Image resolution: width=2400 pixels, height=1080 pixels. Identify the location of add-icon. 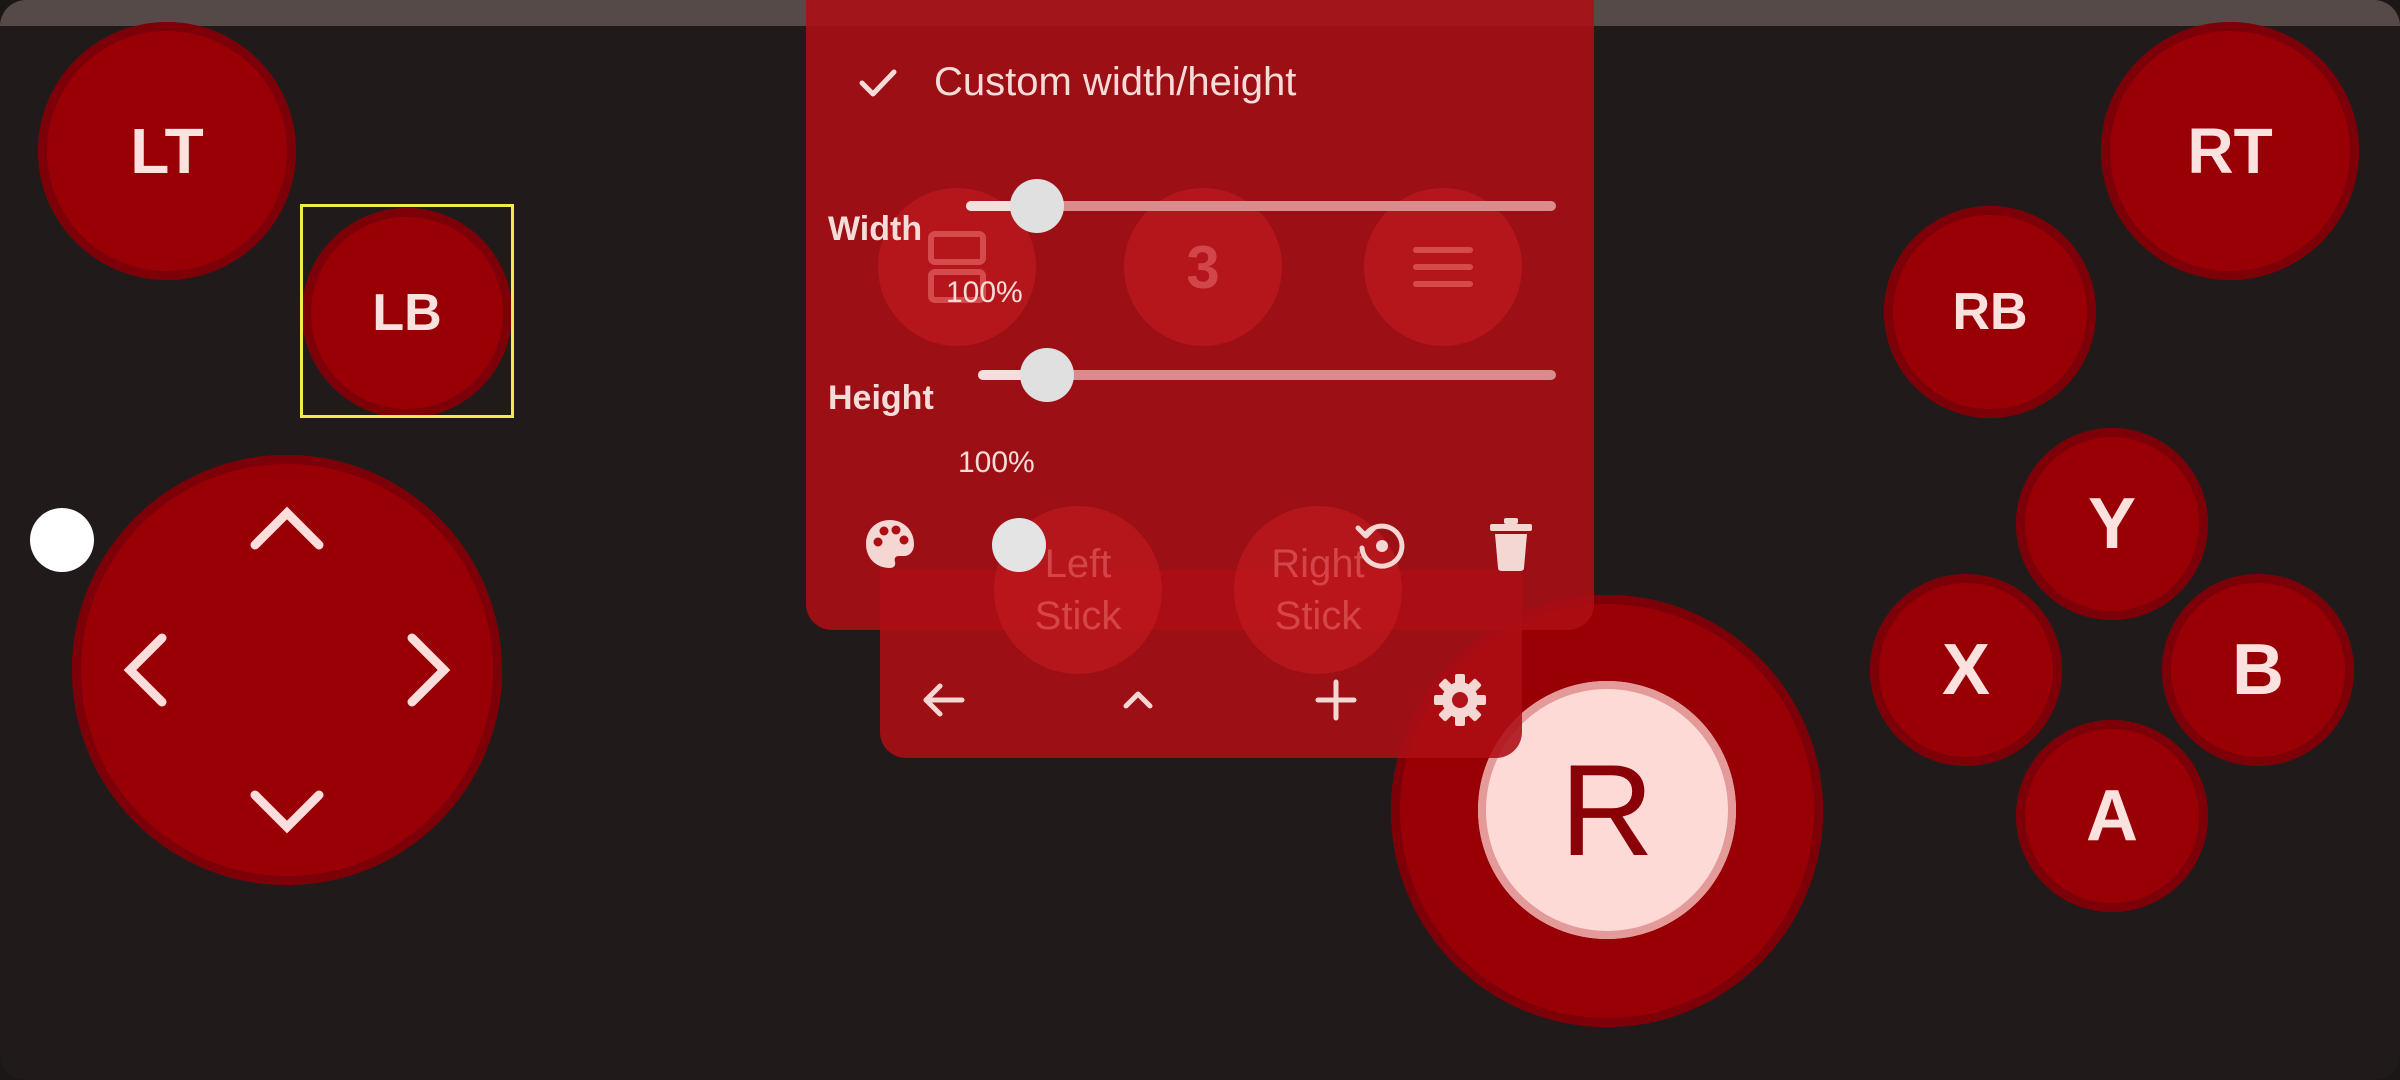
(1336, 700).